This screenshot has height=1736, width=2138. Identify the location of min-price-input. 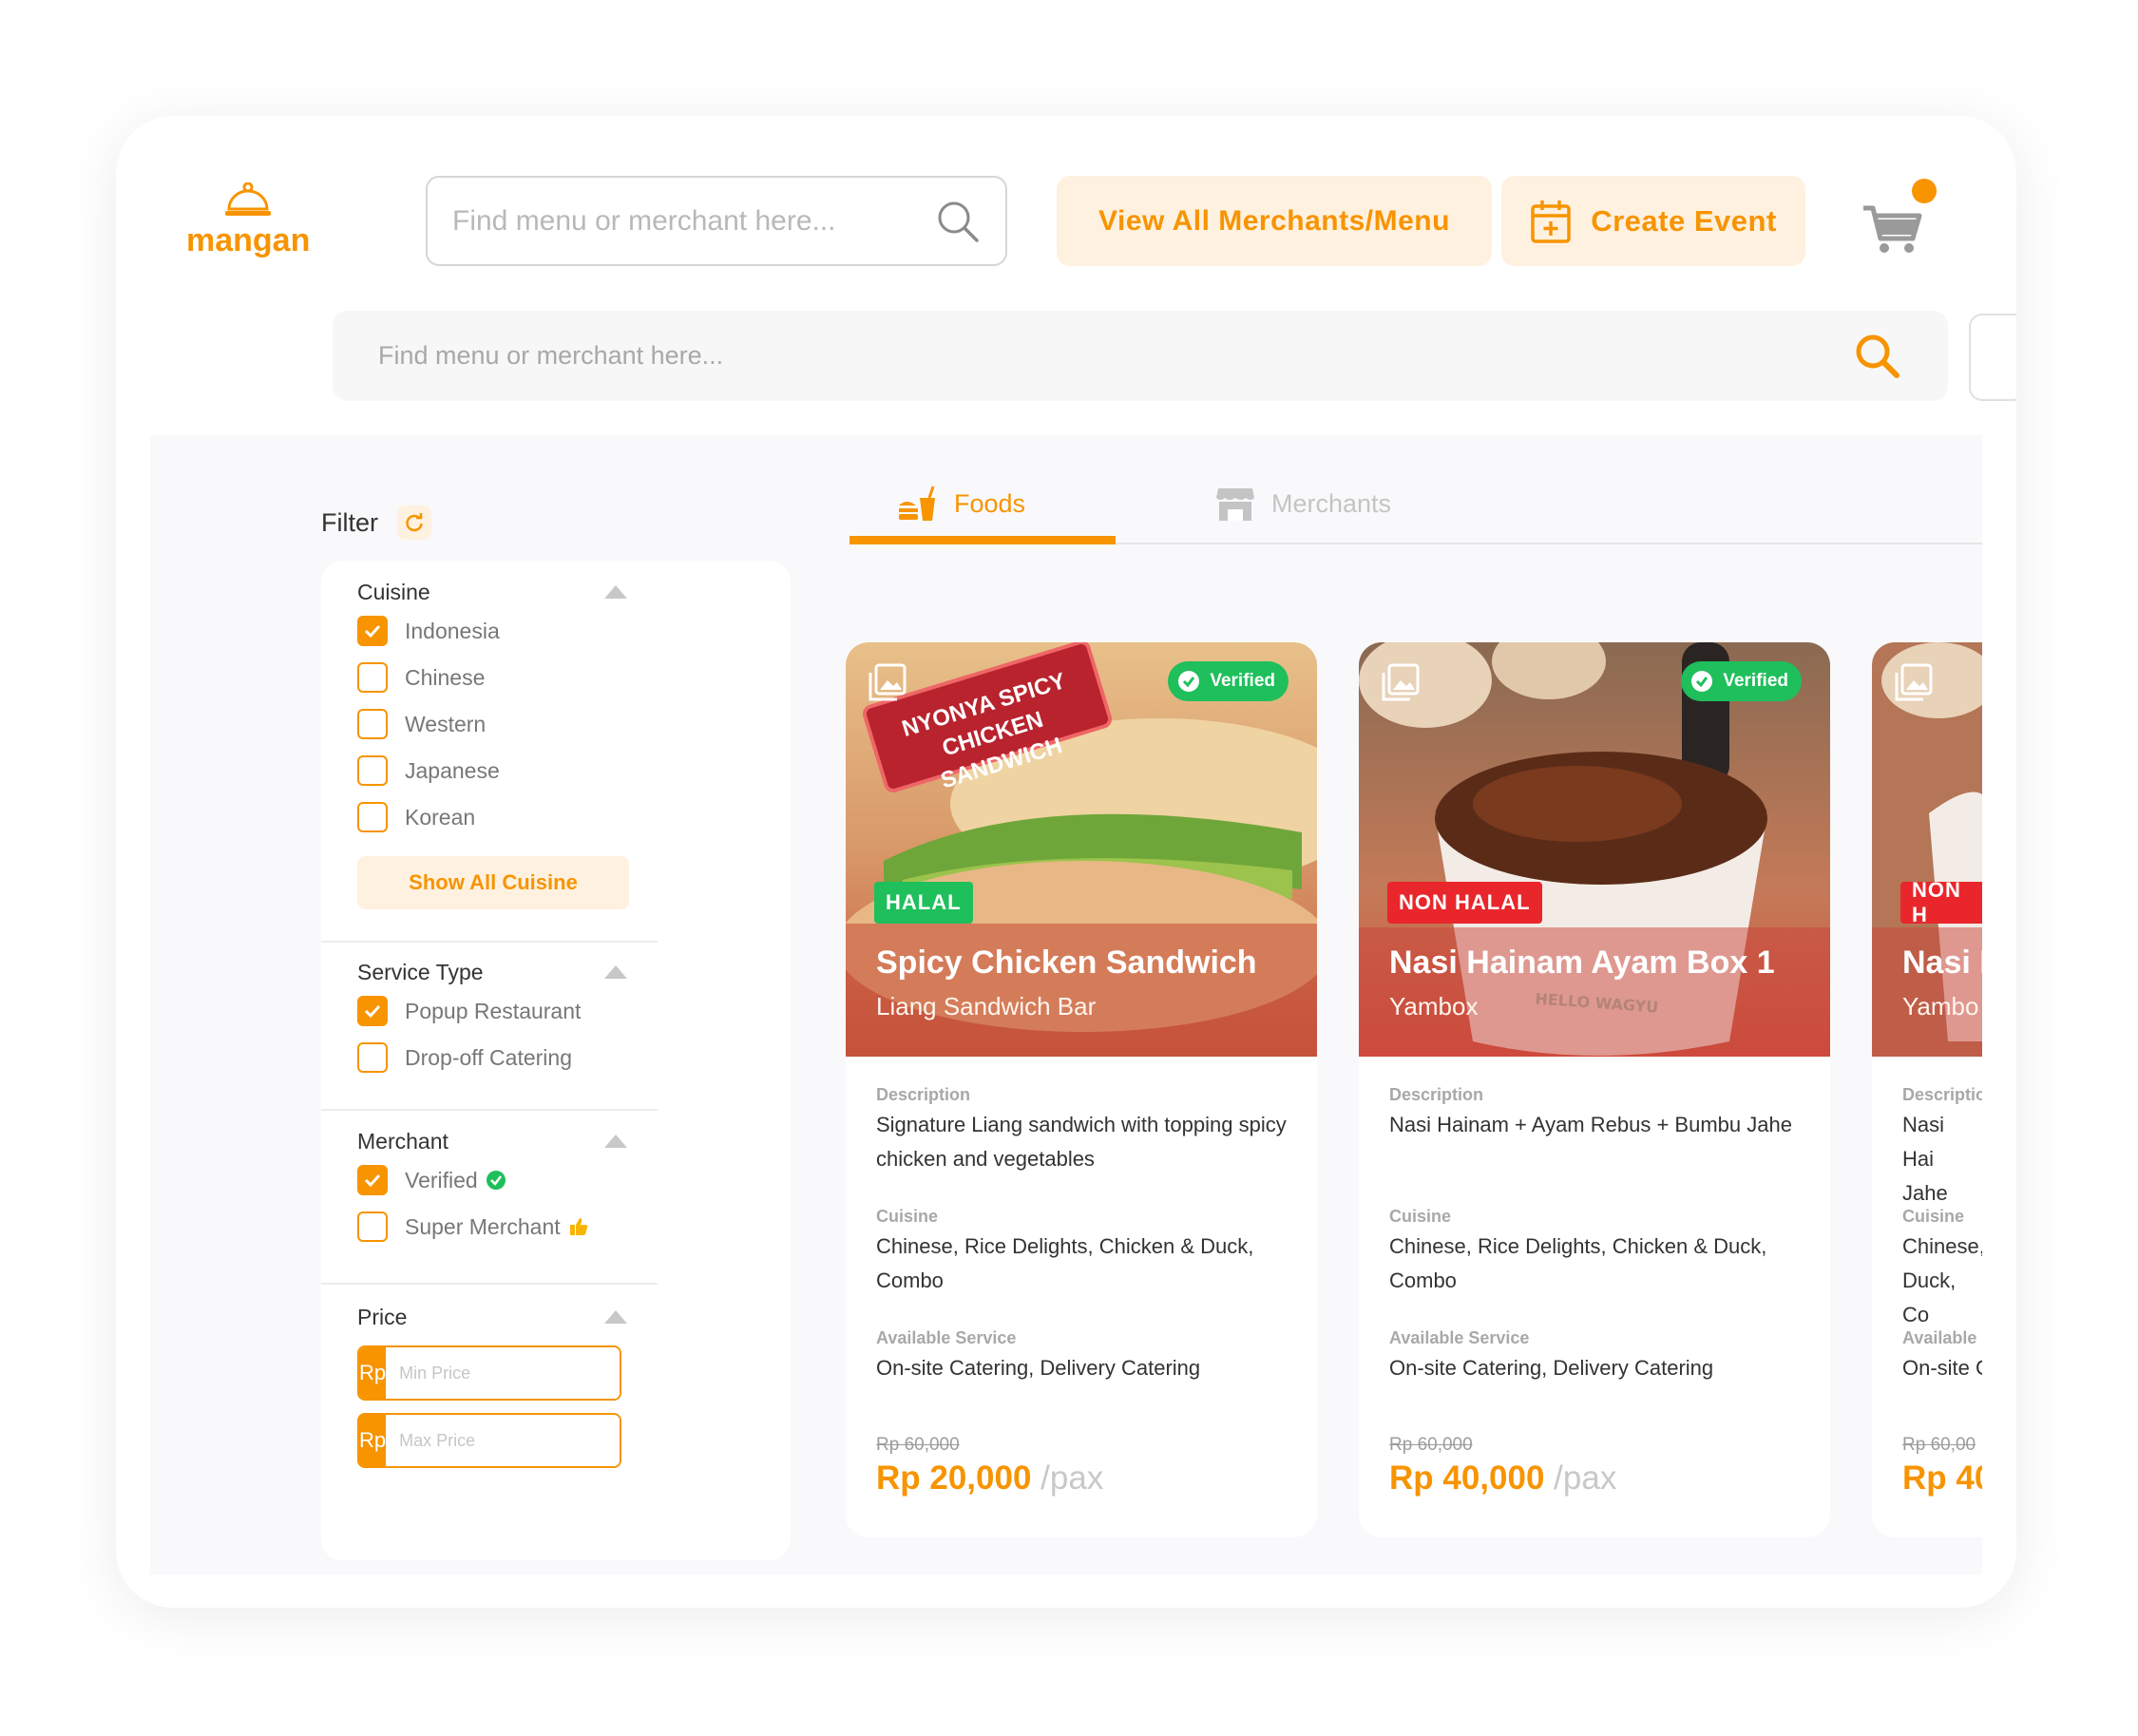
(503, 1373).